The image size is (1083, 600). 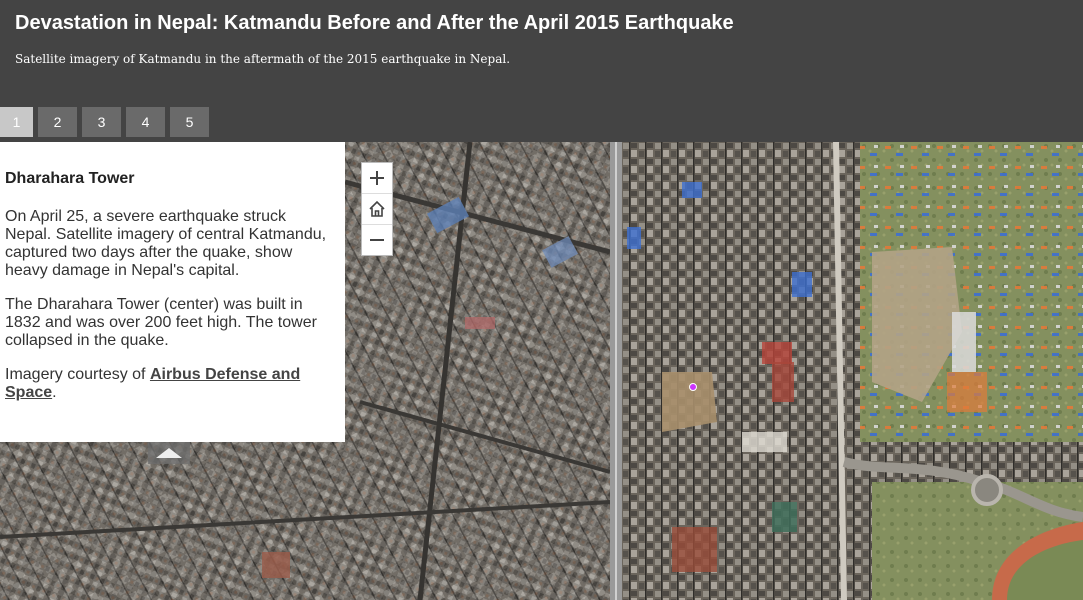 I want to click on story-tabs: 1 2 3 4 5, so click(x=107, y=122).